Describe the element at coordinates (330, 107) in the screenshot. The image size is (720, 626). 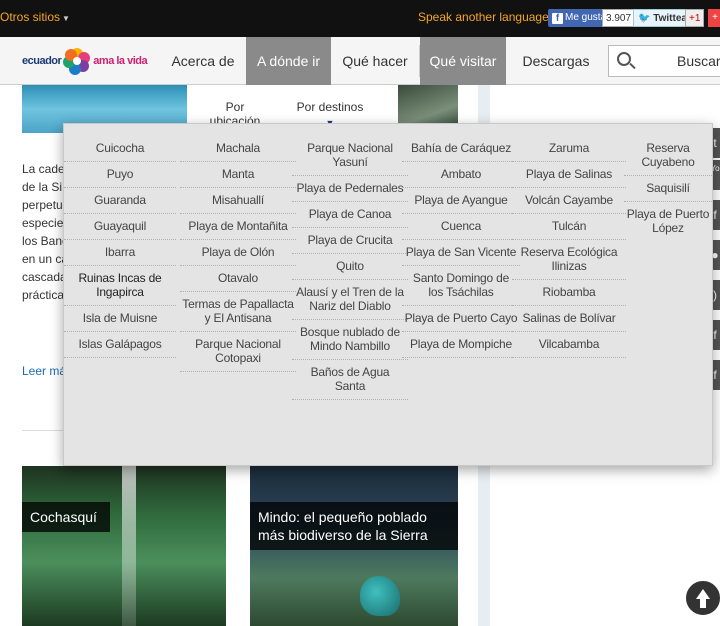
I see `tab-por-destinos-label: Por destinos` at that location.